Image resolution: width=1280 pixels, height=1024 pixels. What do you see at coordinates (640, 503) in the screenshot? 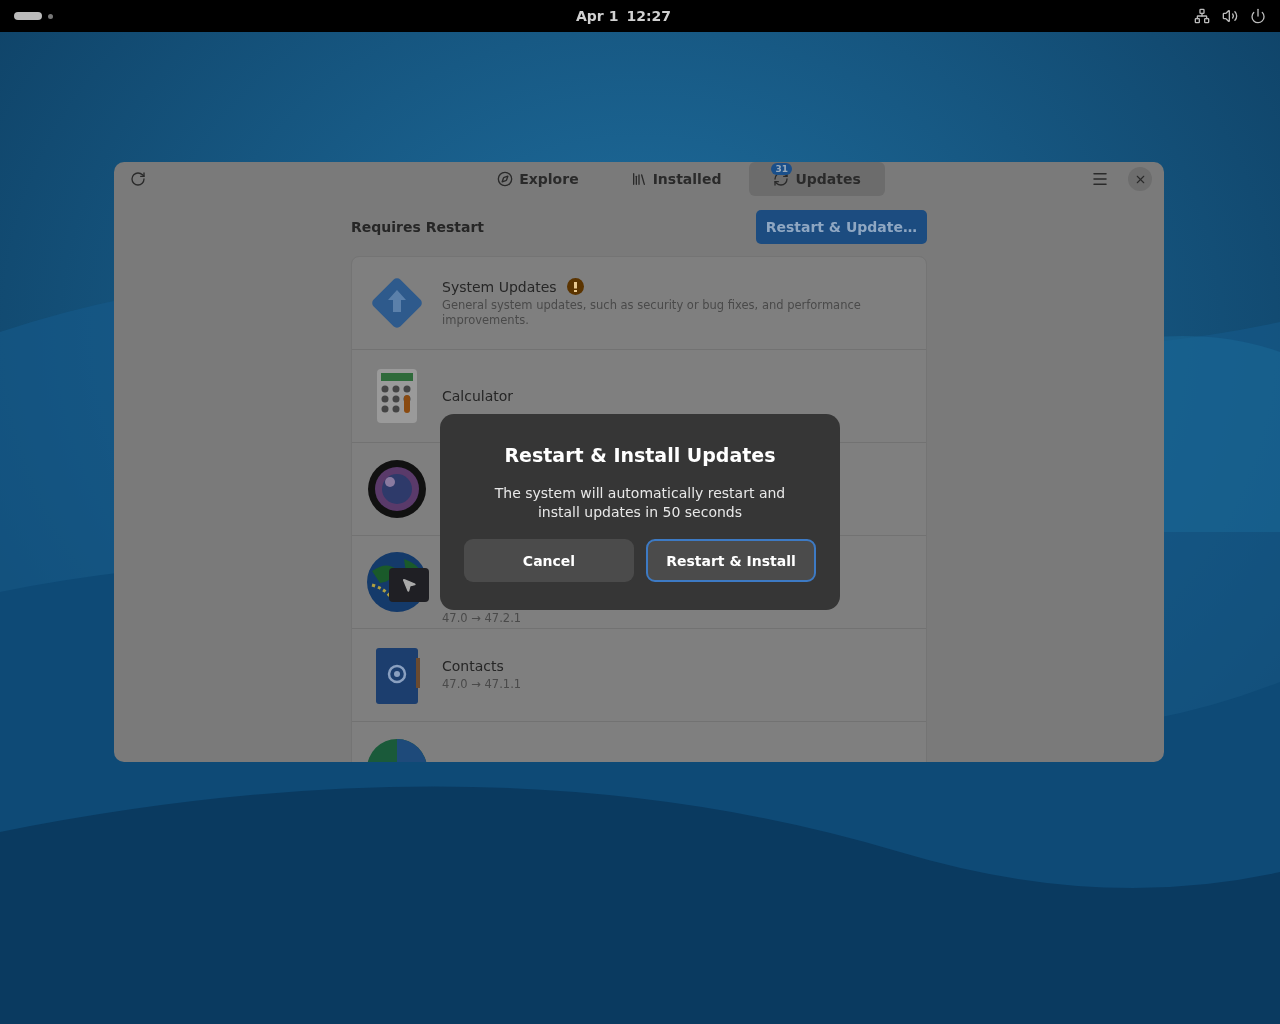
I see `dialog-message: The system will automatically restart and install updates in 50 seconds` at bounding box center [640, 503].